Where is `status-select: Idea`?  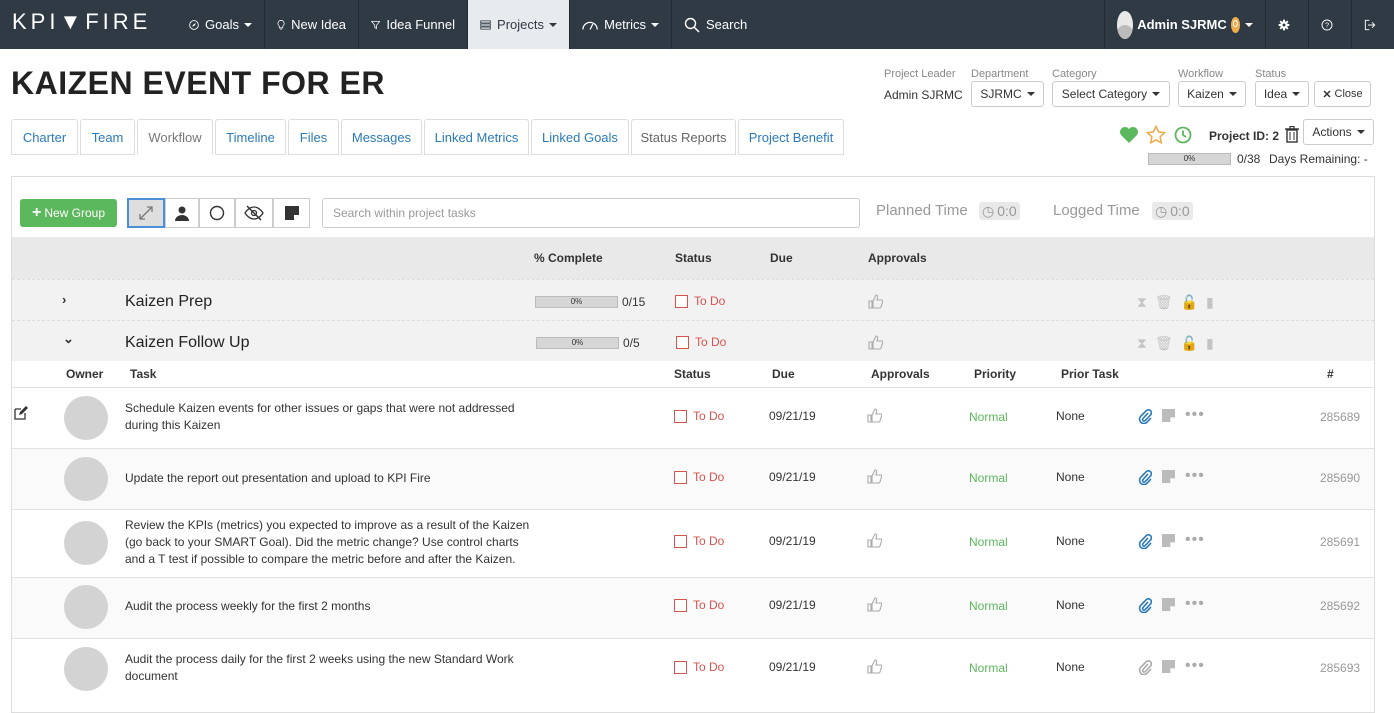
status-select: Idea is located at coordinates (1282, 94).